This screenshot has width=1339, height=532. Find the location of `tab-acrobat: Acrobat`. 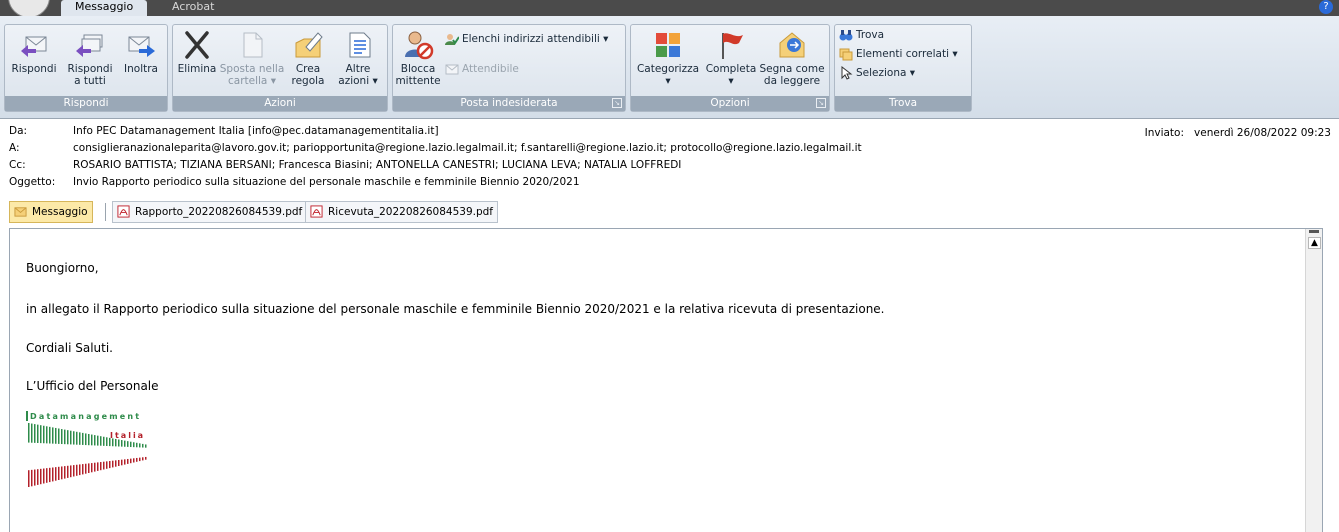

tab-acrobat: Acrobat is located at coordinates (193, 8).